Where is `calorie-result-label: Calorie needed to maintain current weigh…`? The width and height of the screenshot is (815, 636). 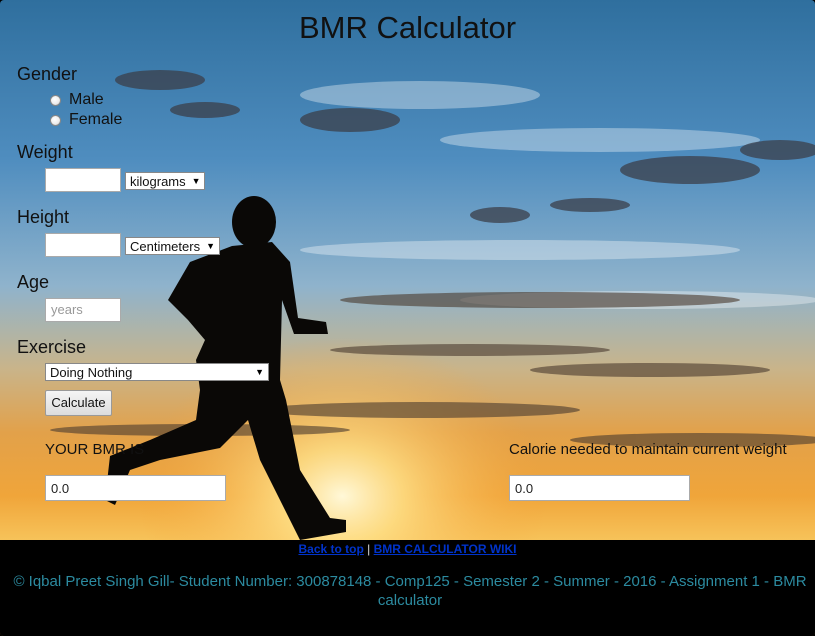 calorie-result-label: Calorie needed to maintain current weigh… is located at coordinates (648, 449).